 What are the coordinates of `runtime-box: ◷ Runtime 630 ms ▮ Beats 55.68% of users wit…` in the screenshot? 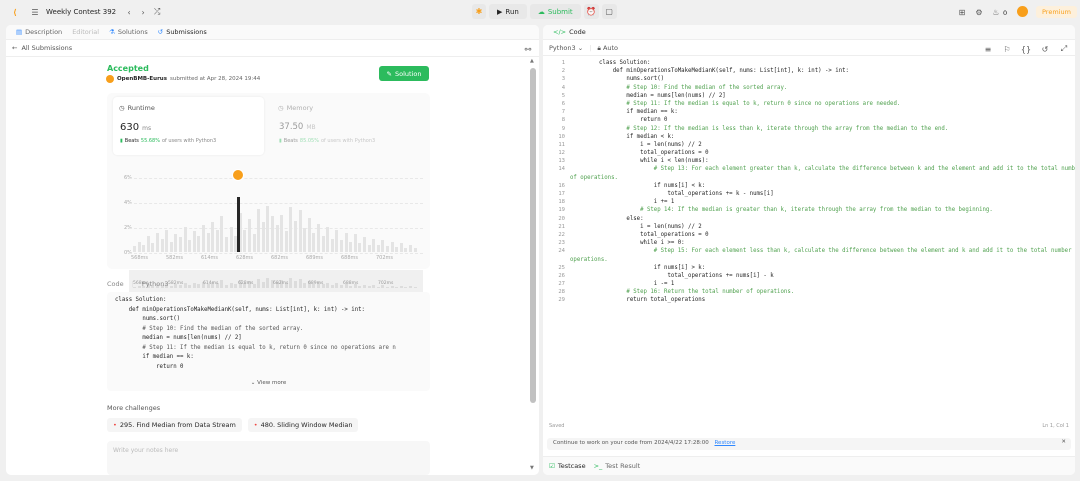 It's located at (188, 126).